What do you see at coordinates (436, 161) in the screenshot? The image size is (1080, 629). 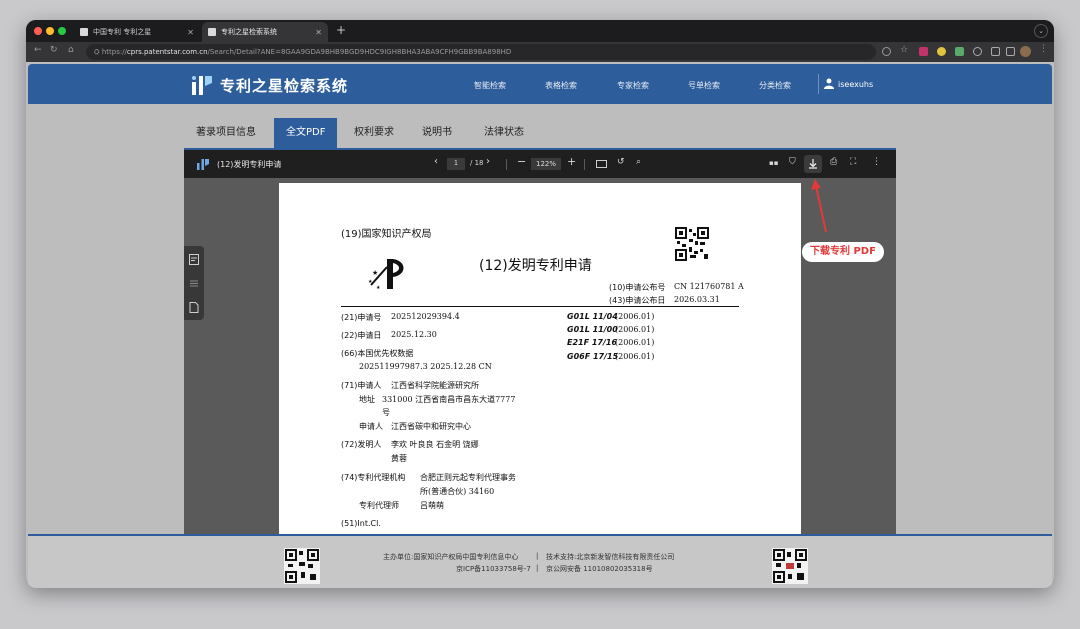 I see `previous-page-icon: ‹` at bounding box center [436, 161].